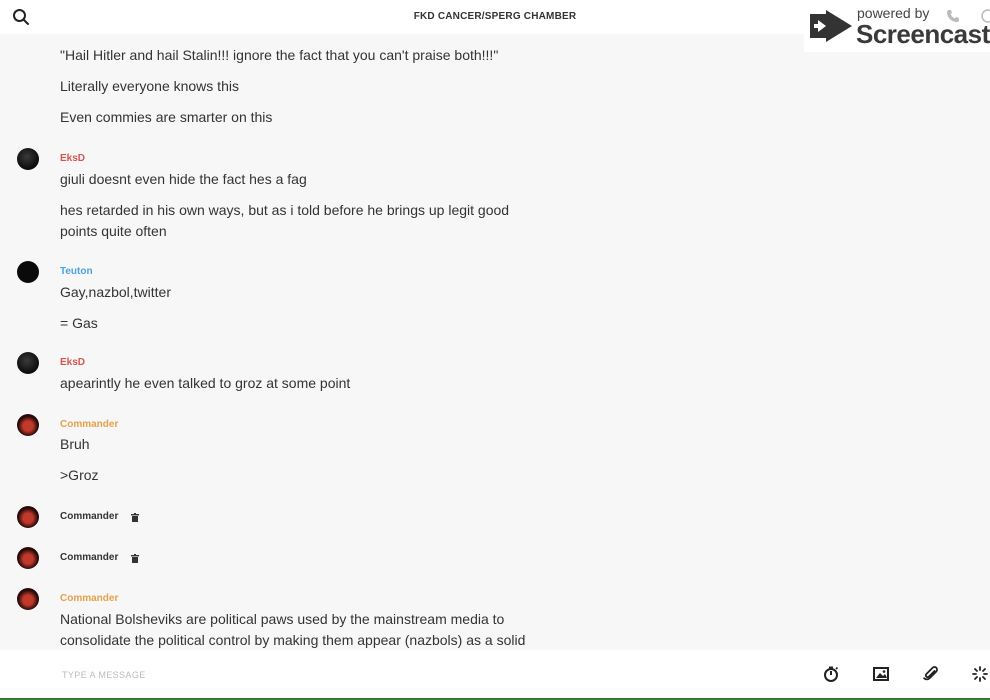 The width and height of the screenshot is (990, 700). I want to click on phone-icon, so click(953, 16).